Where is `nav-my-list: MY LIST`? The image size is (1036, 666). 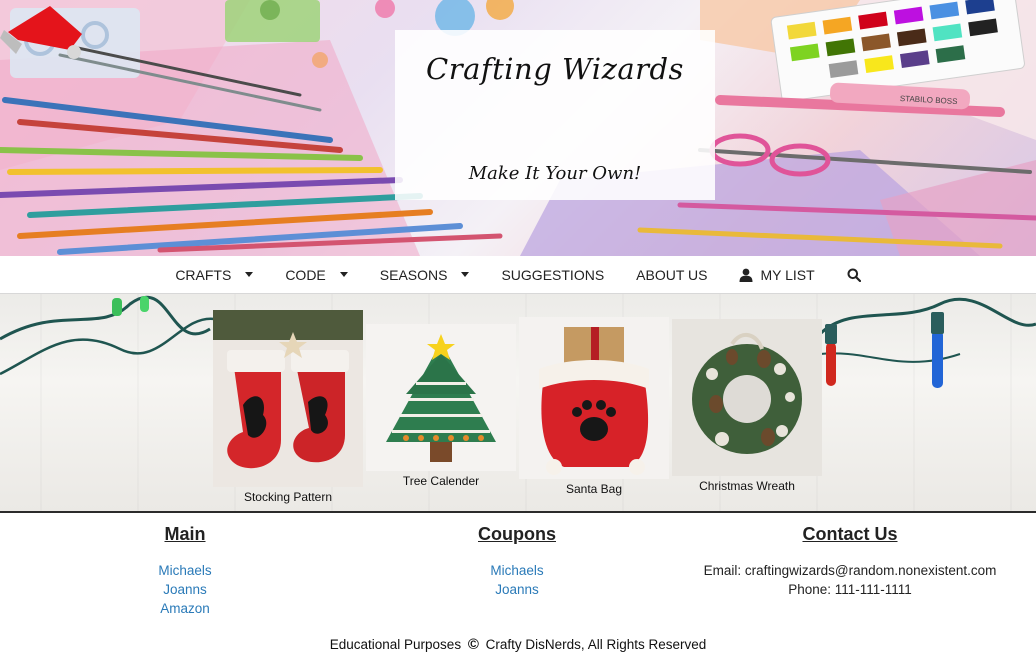 nav-my-list: MY LIST is located at coordinates (777, 274).